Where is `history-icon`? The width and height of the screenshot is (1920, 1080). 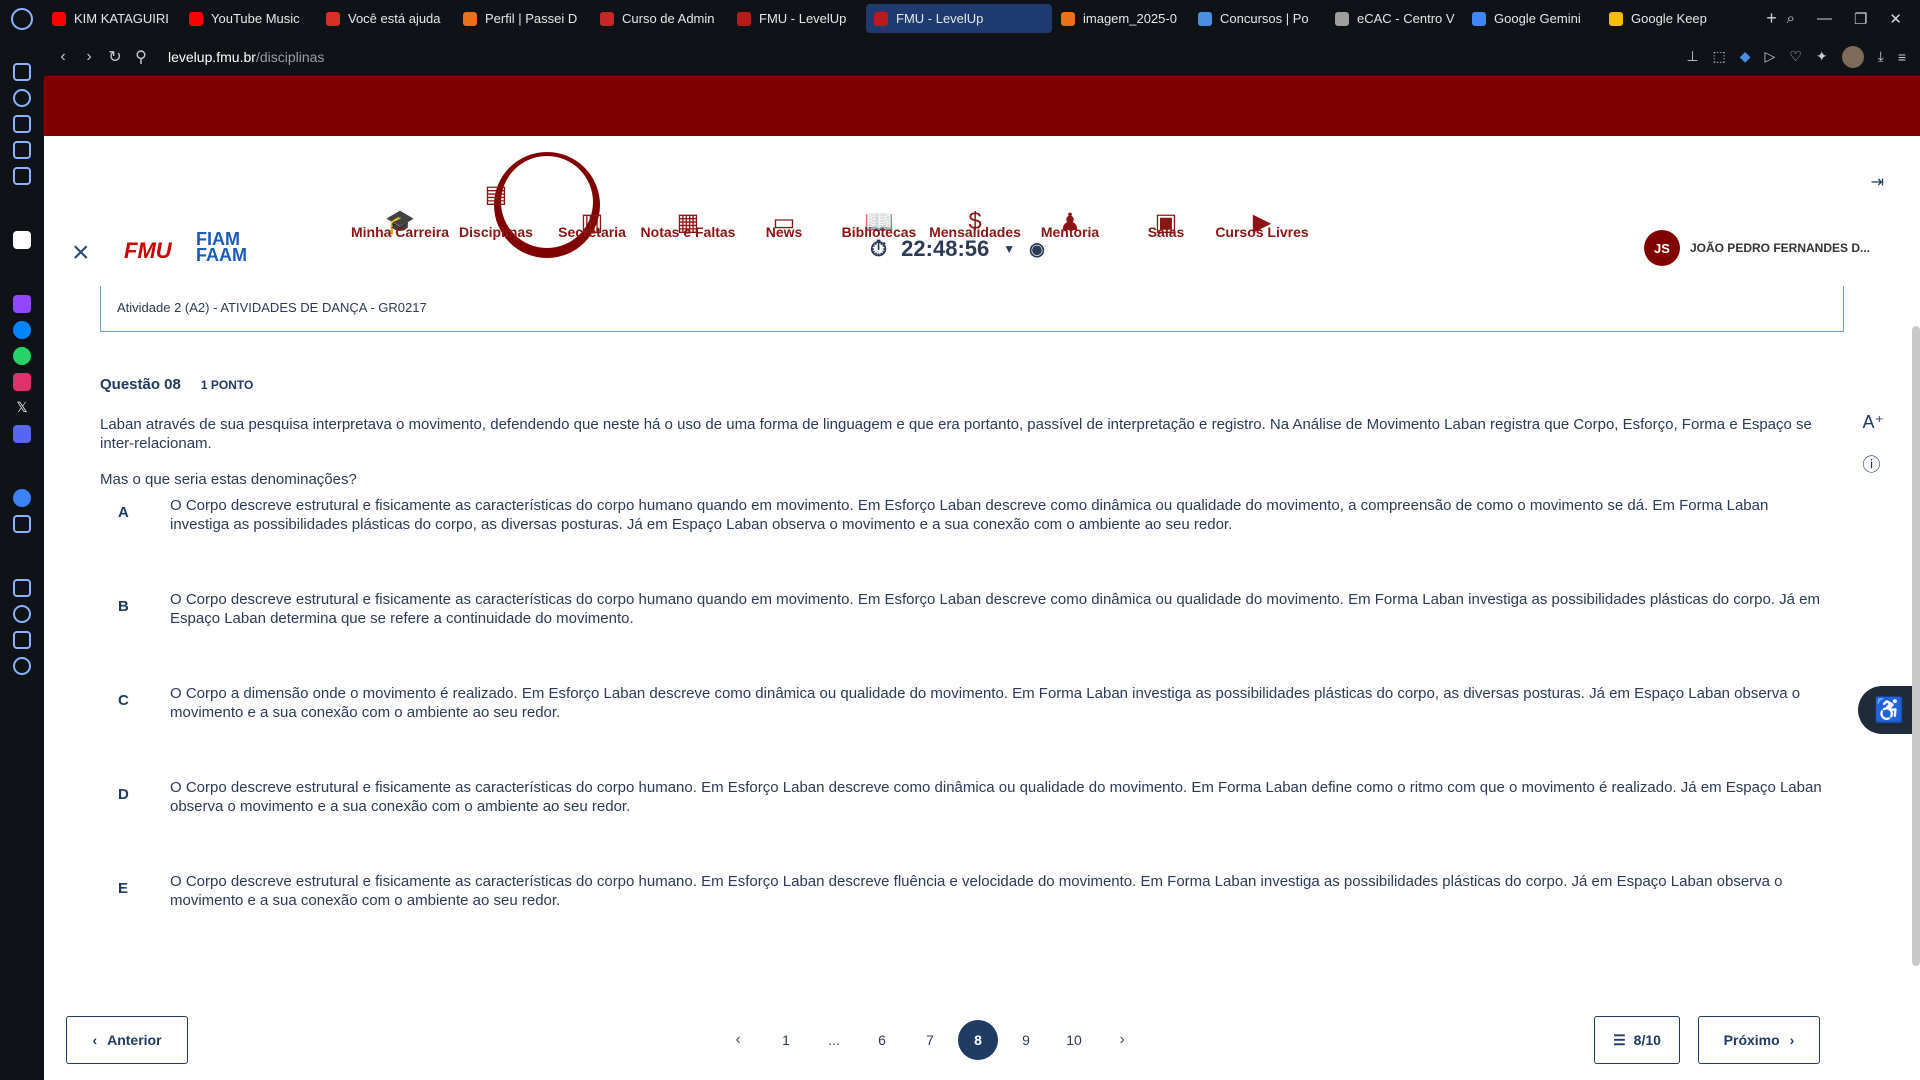
history-icon is located at coordinates (22, 614).